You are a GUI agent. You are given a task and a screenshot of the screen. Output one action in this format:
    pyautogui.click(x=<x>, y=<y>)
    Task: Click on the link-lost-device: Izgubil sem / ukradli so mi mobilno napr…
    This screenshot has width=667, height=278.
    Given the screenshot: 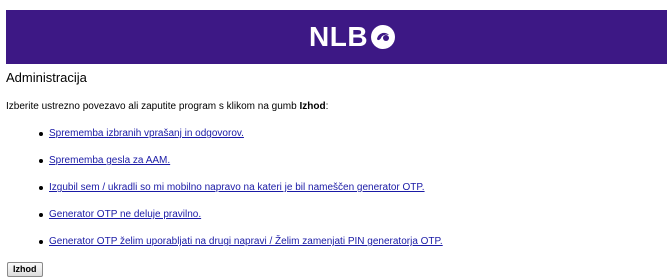 What is the action you would take?
    pyautogui.click(x=237, y=187)
    